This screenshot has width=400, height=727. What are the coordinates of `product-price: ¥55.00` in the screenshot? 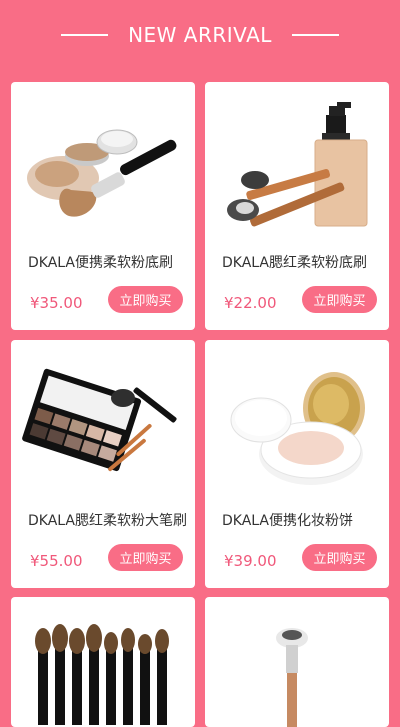 It's located at (56, 561).